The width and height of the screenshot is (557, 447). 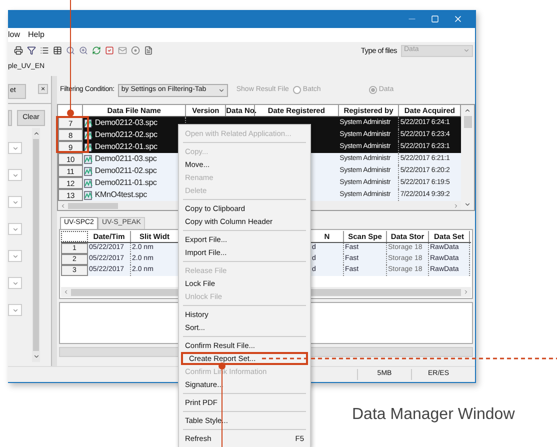 What do you see at coordinates (120, 195) in the screenshot?
I see `table-cell: KMnO4test.spc` at bounding box center [120, 195].